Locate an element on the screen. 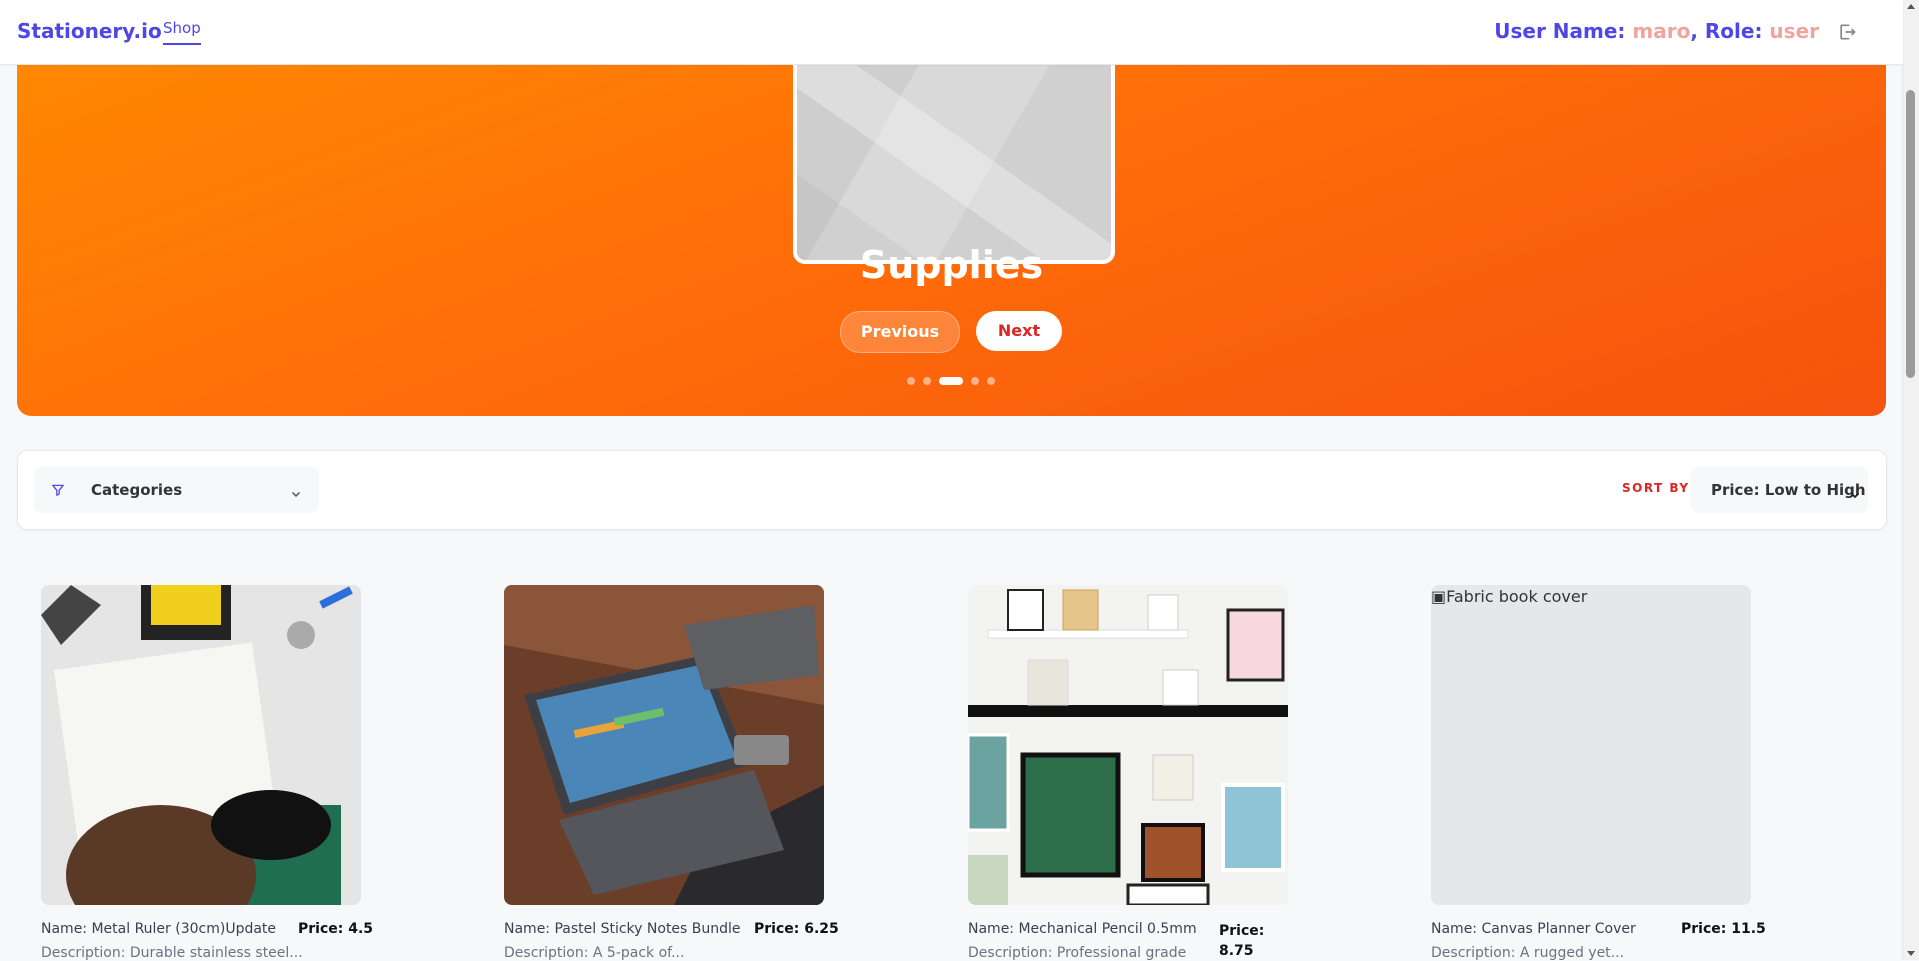 This screenshot has height=961, width=1919. user-name-value: maro is located at coordinates (1661, 31).